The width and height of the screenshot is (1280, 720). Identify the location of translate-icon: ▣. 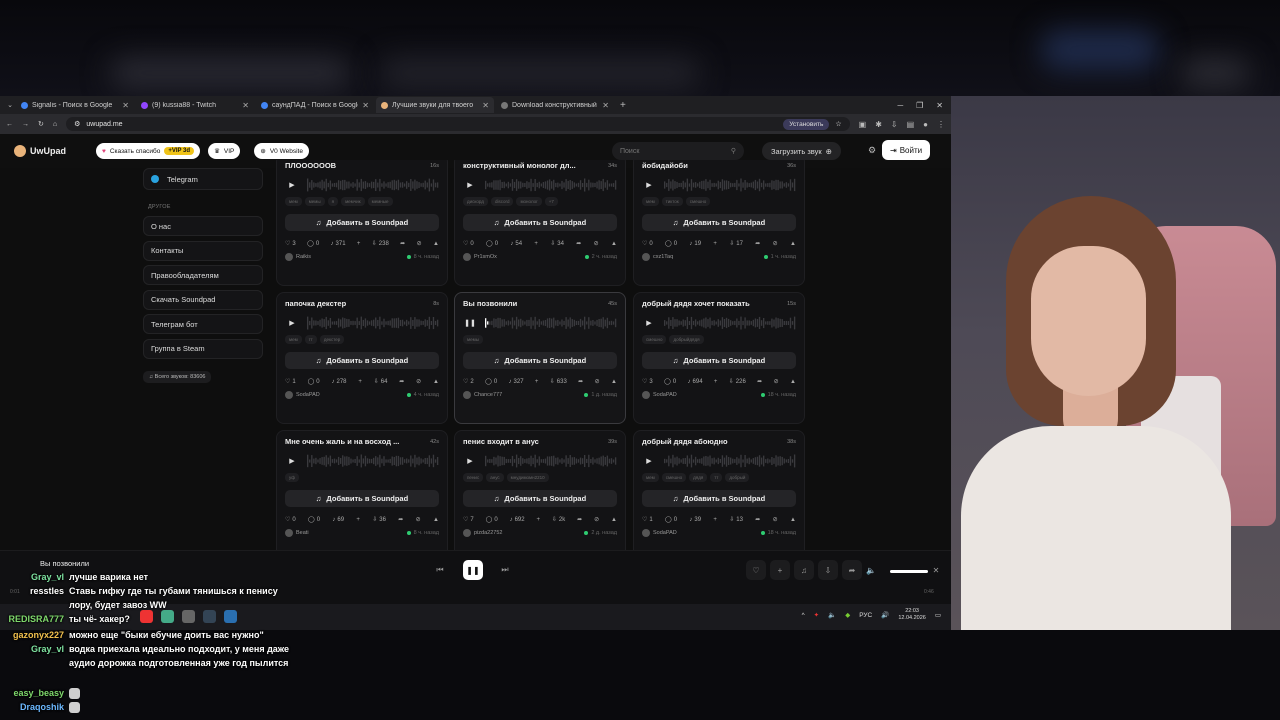
(863, 124).